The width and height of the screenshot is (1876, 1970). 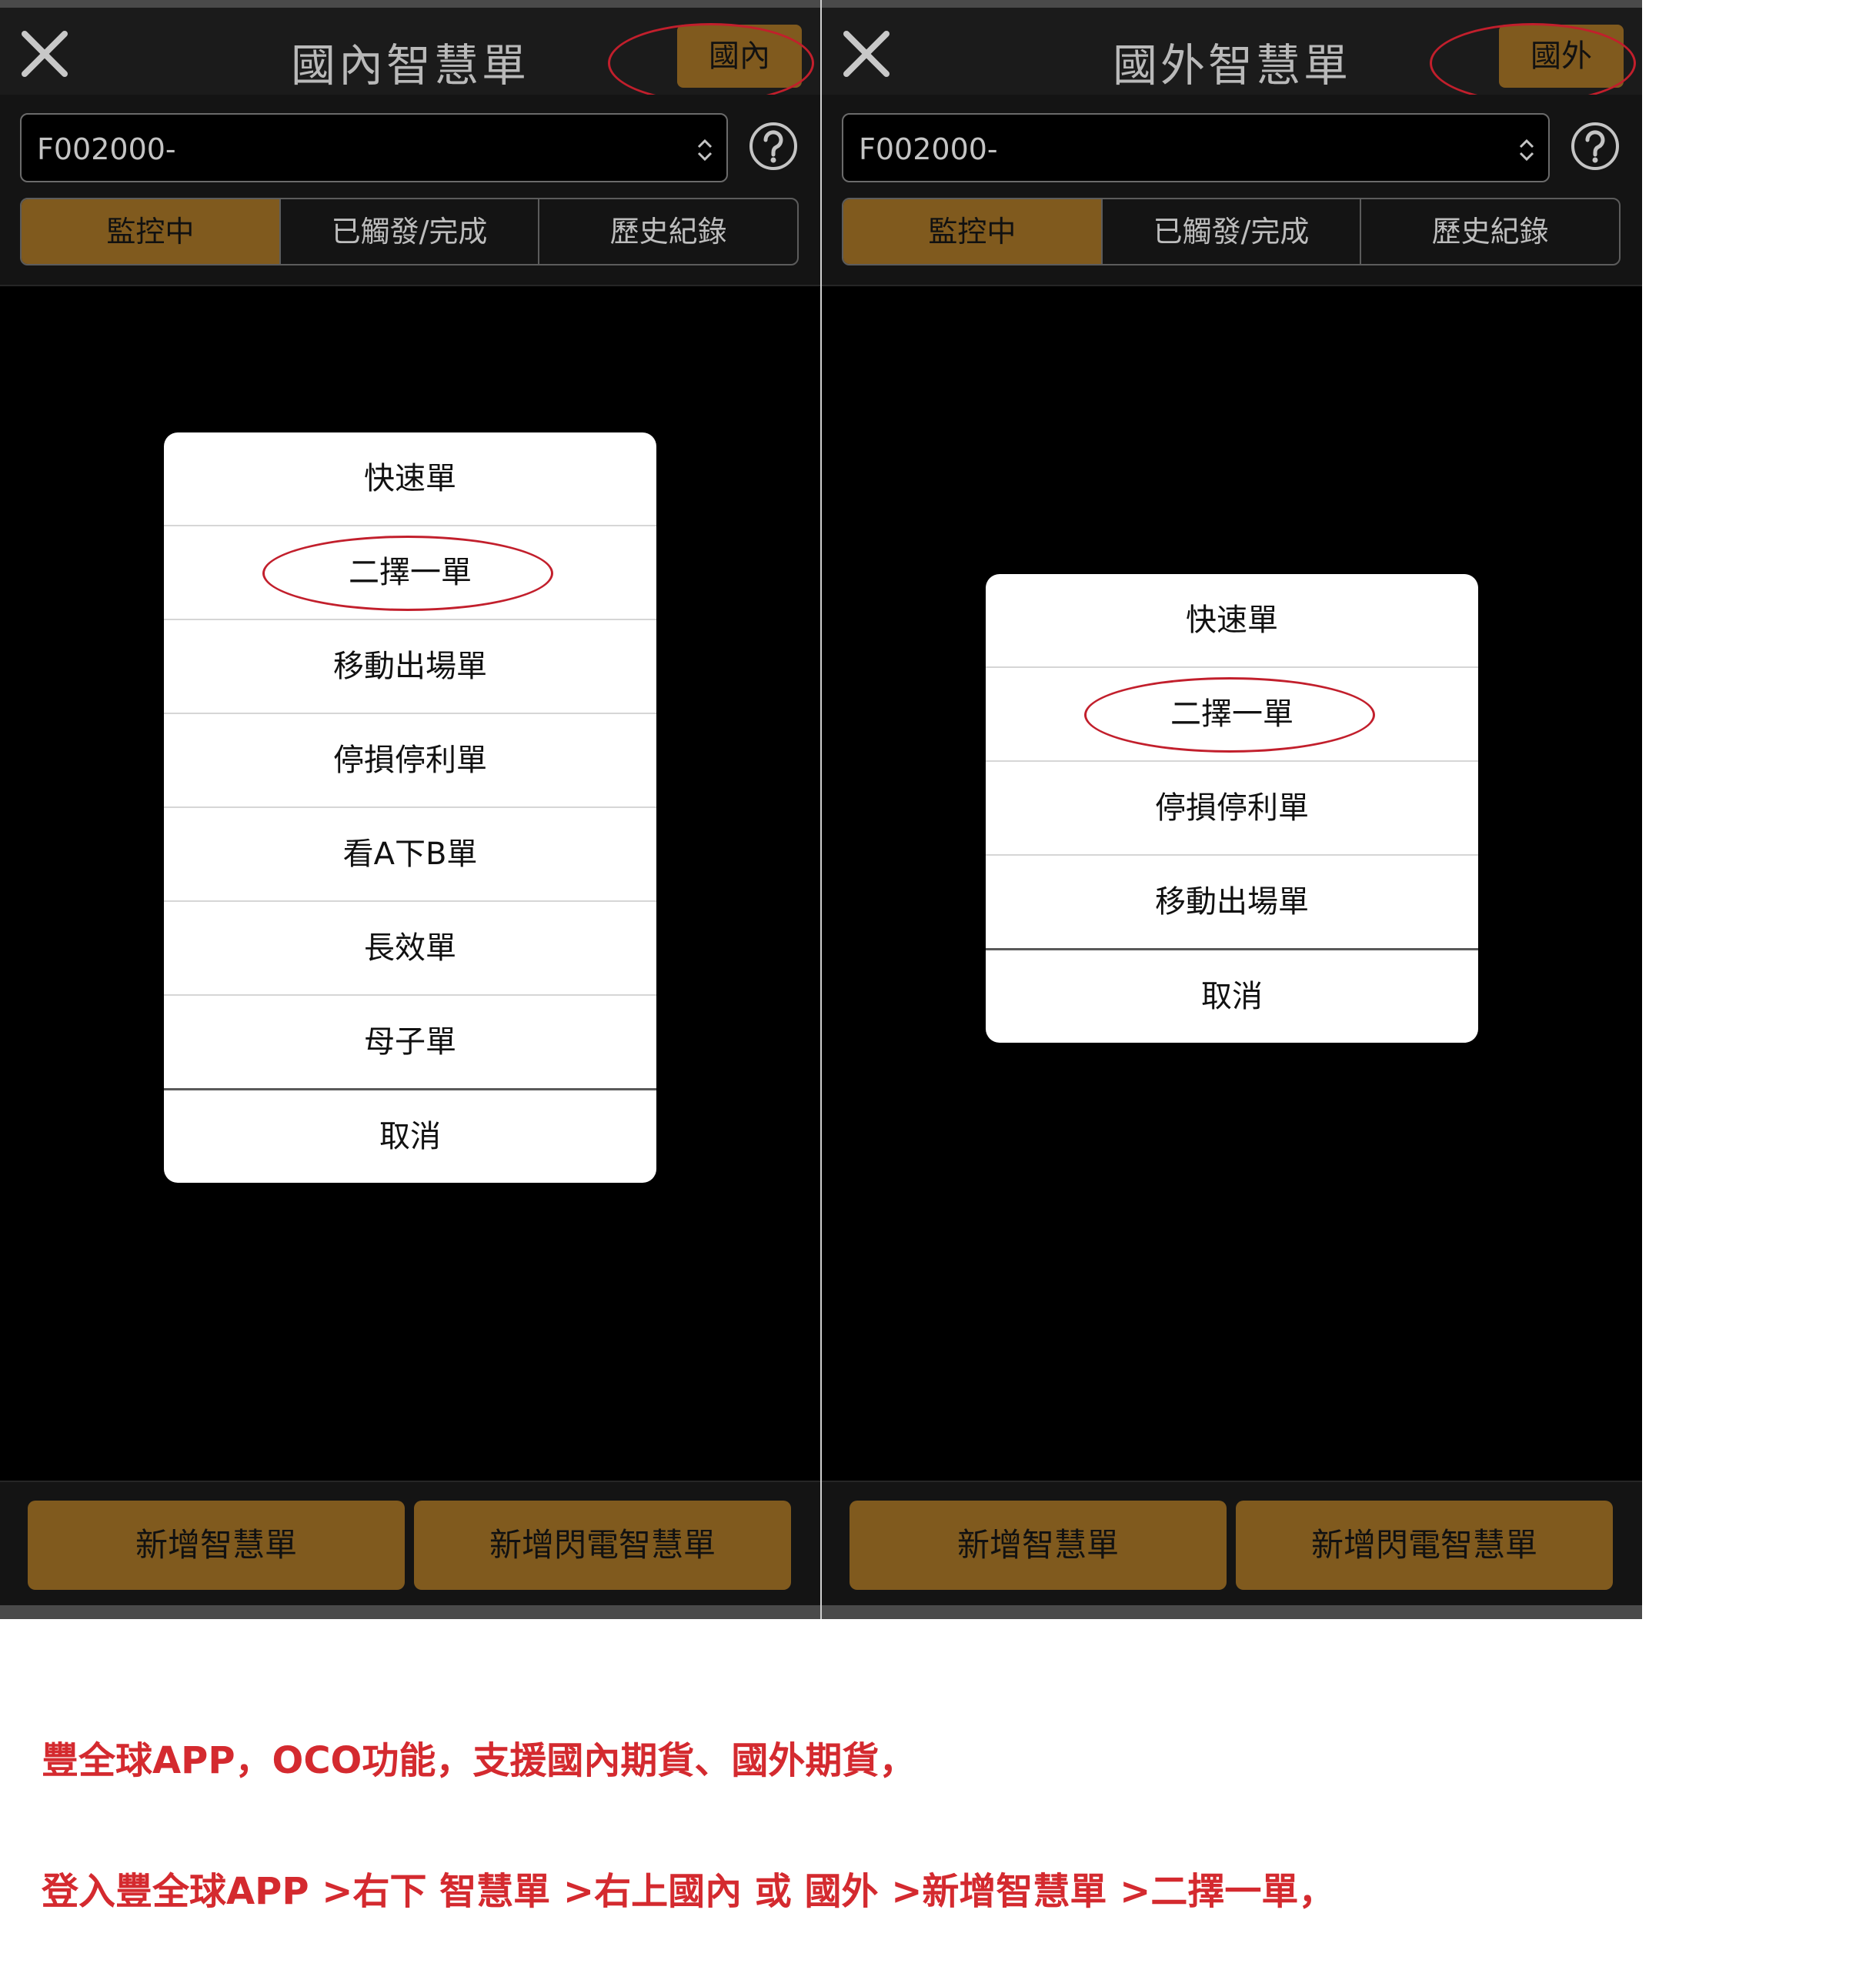 I want to click on caption-line-1: 豐全球APP，OCO功能，支援國內期貨、國外期貨，, so click(x=479, y=1760).